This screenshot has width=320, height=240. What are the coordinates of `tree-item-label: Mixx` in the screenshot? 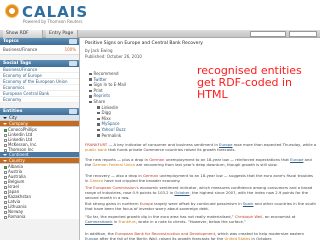 It's located at (106, 118).